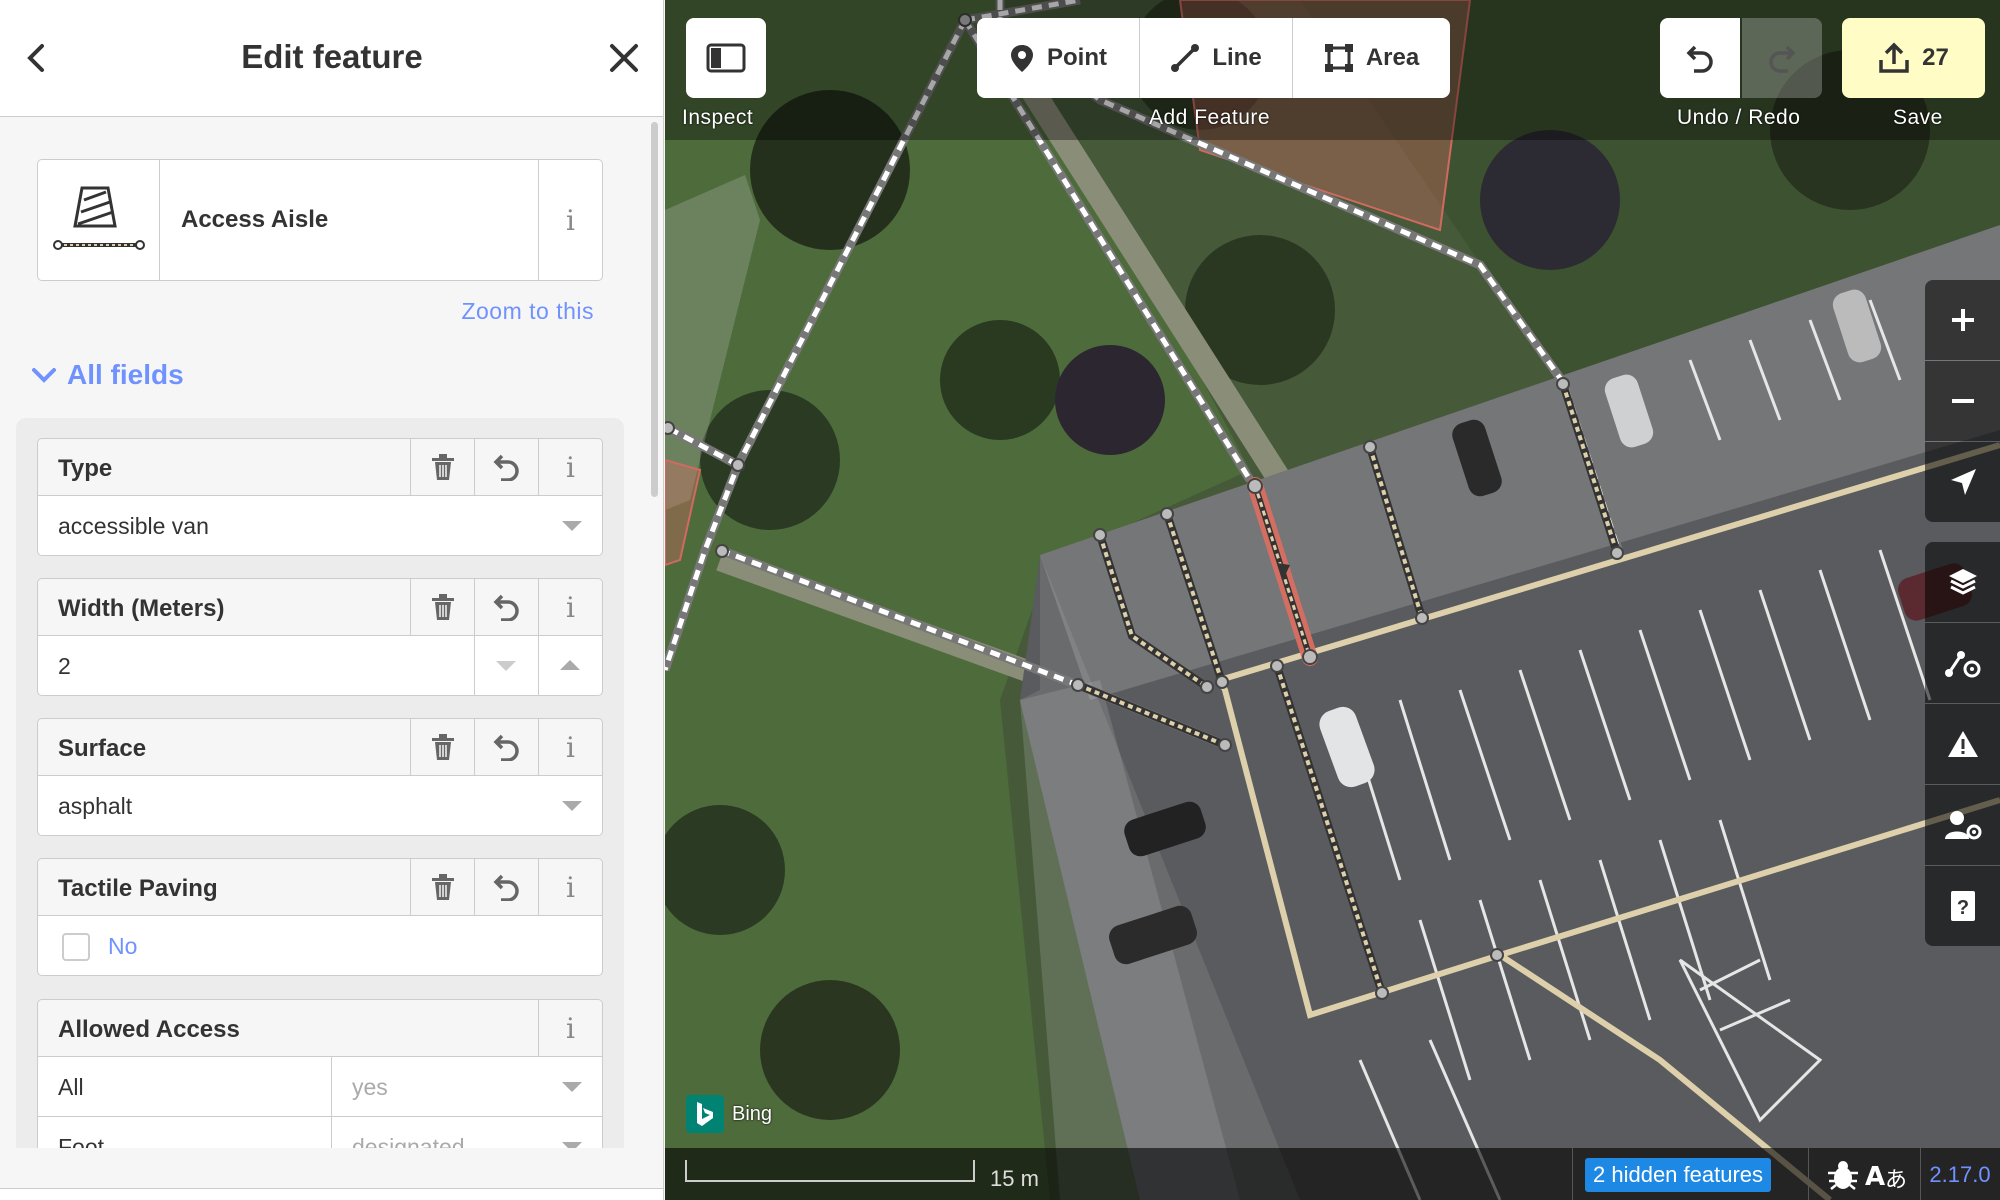 This screenshot has width=2000, height=1200. Describe the element at coordinates (320, 220) in the screenshot. I see `preset-list-item: Access Aisle i` at that location.